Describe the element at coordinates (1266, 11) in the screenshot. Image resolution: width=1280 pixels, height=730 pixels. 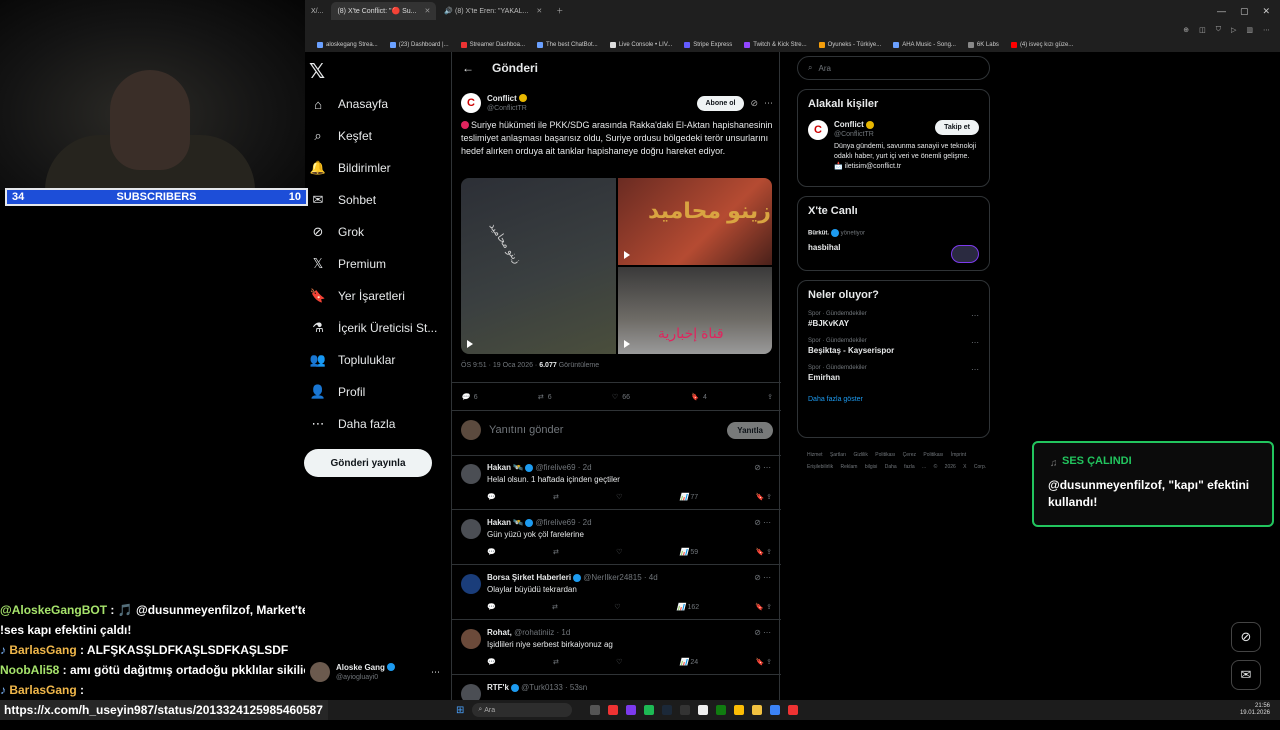
I see `close-window-icon: ✕` at that location.